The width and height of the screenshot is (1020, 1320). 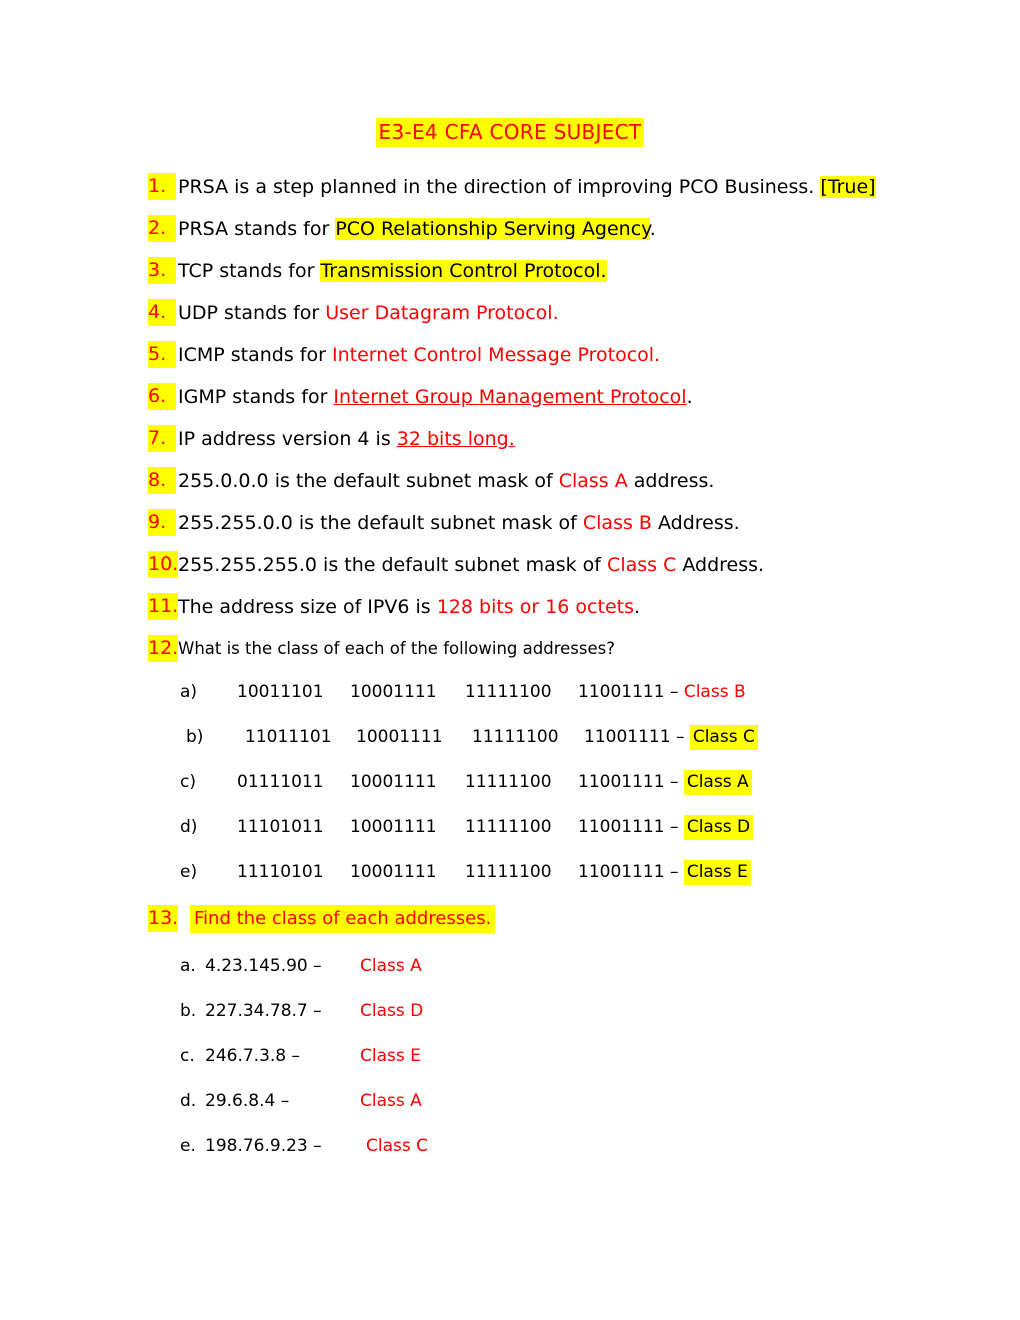 What do you see at coordinates (392, 1011) in the screenshot?
I see `row-answer: Class D` at bounding box center [392, 1011].